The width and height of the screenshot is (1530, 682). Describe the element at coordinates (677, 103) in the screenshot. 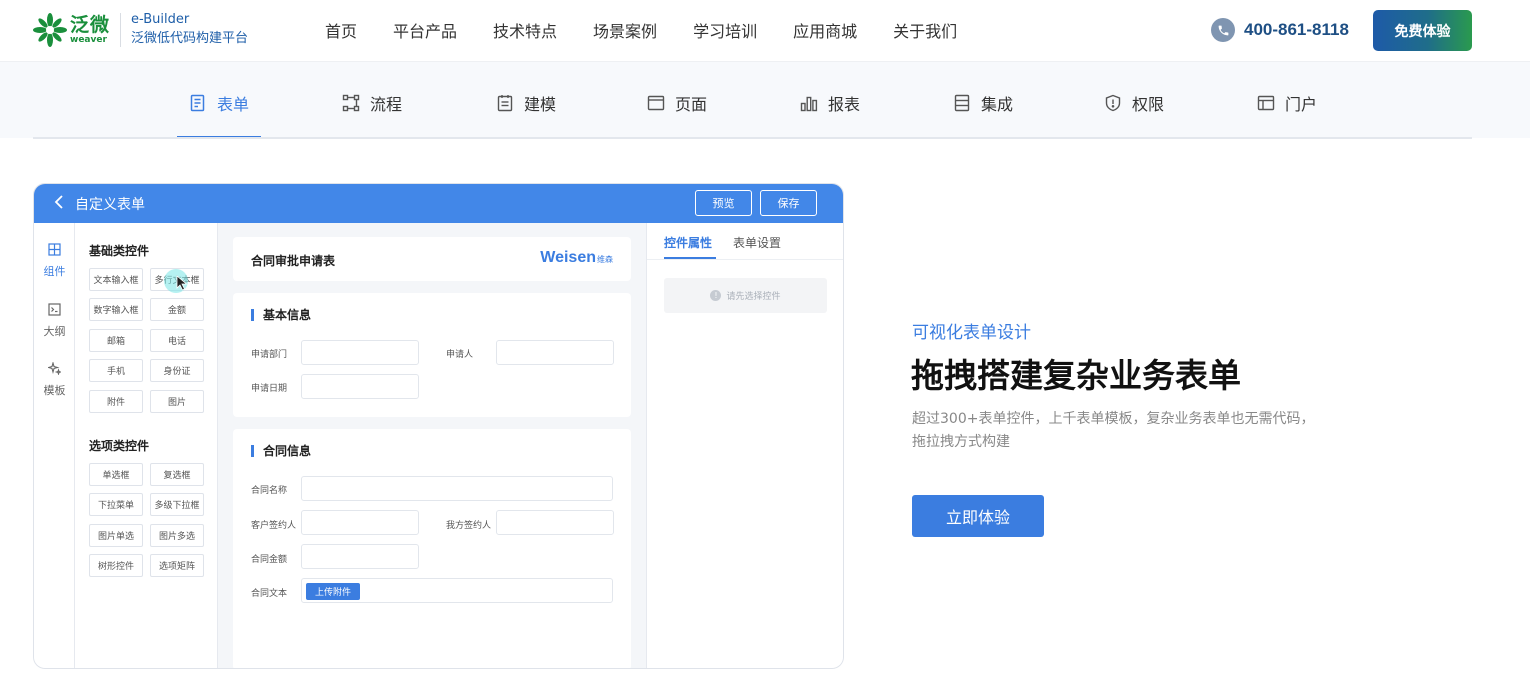

I see `tab-page: 页面` at that location.